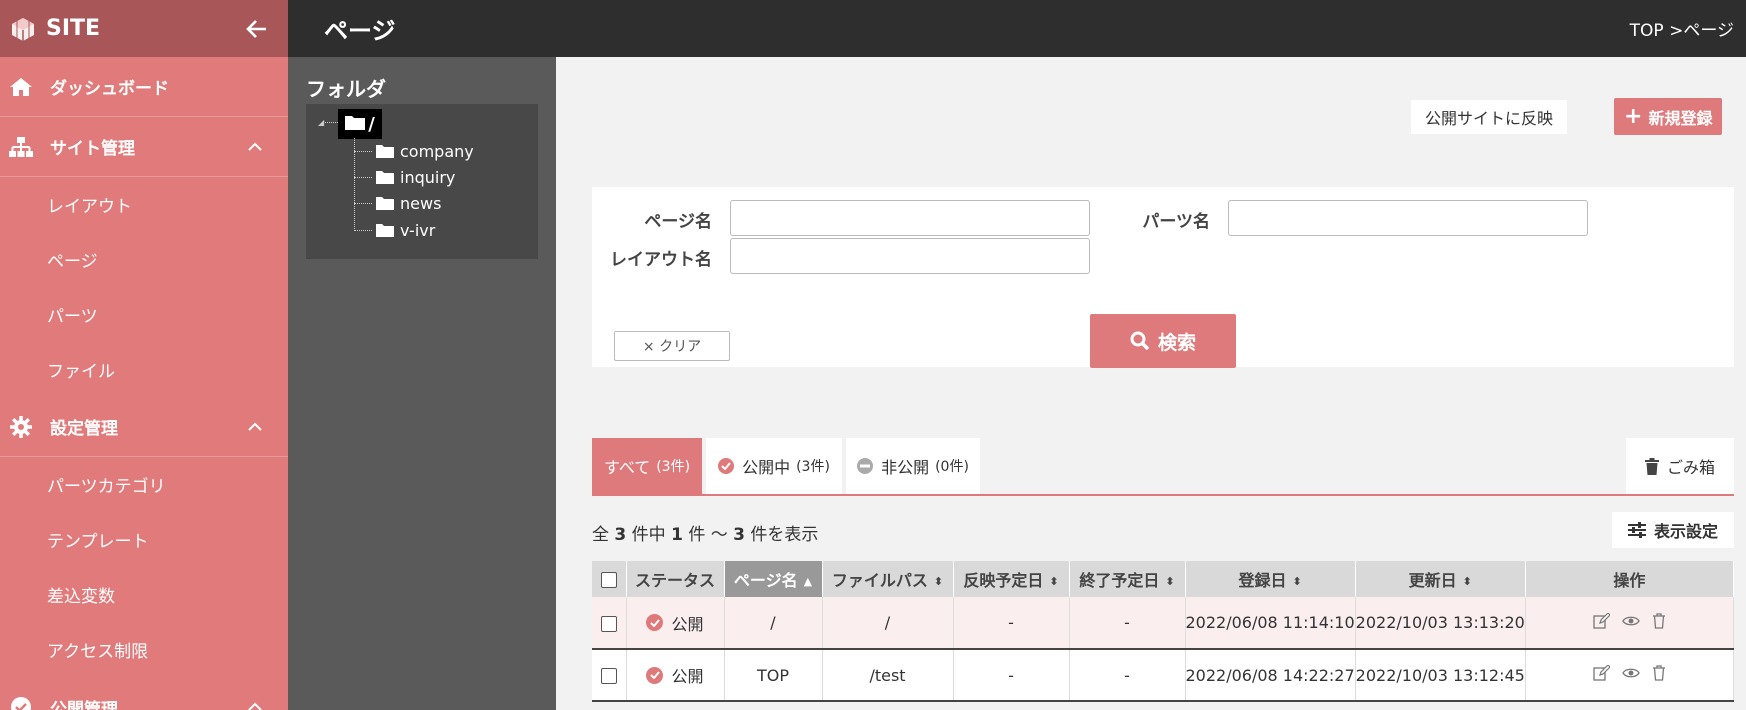 This screenshot has width=1746, height=710. What do you see at coordinates (600, 535) in the screenshot?
I see `summary-text: 全` at bounding box center [600, 535].